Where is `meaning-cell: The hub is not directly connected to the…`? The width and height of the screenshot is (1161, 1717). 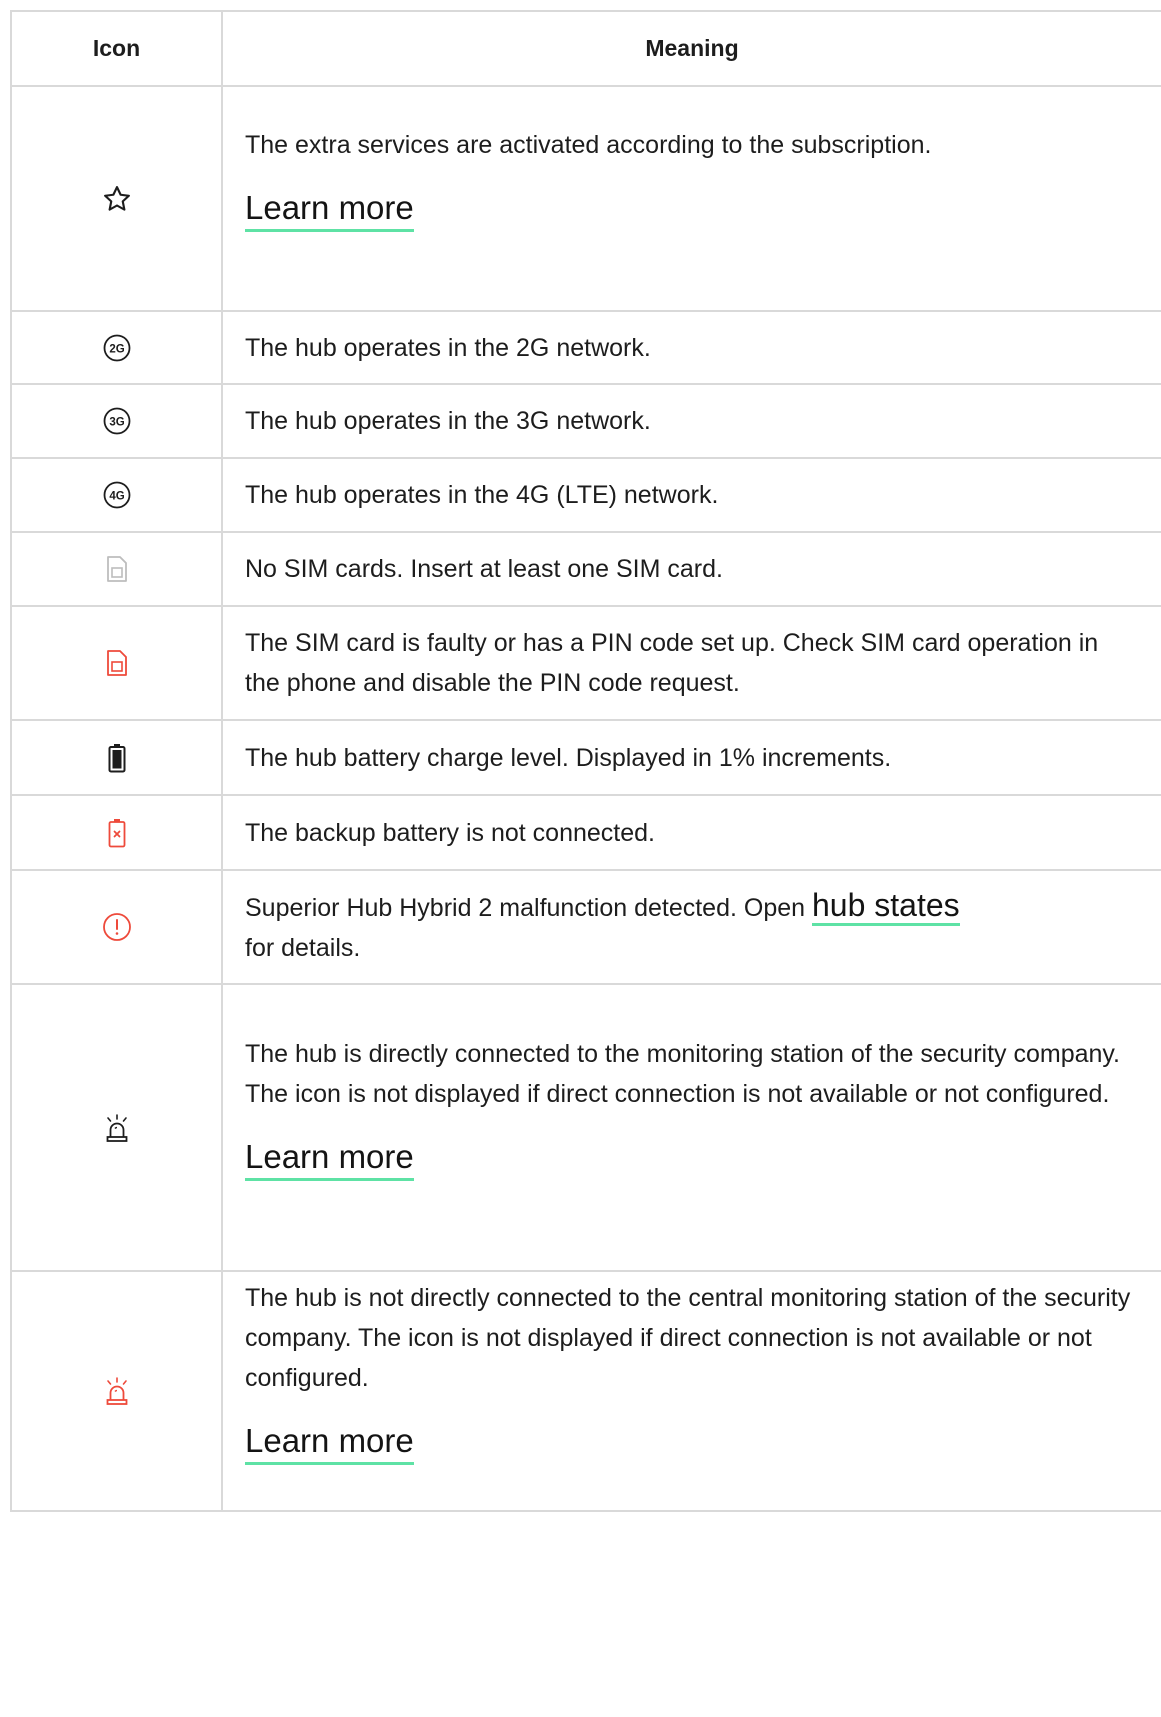
meaning-cell: The hub is not directly connected to the… is located at coordinates (691, 1391).